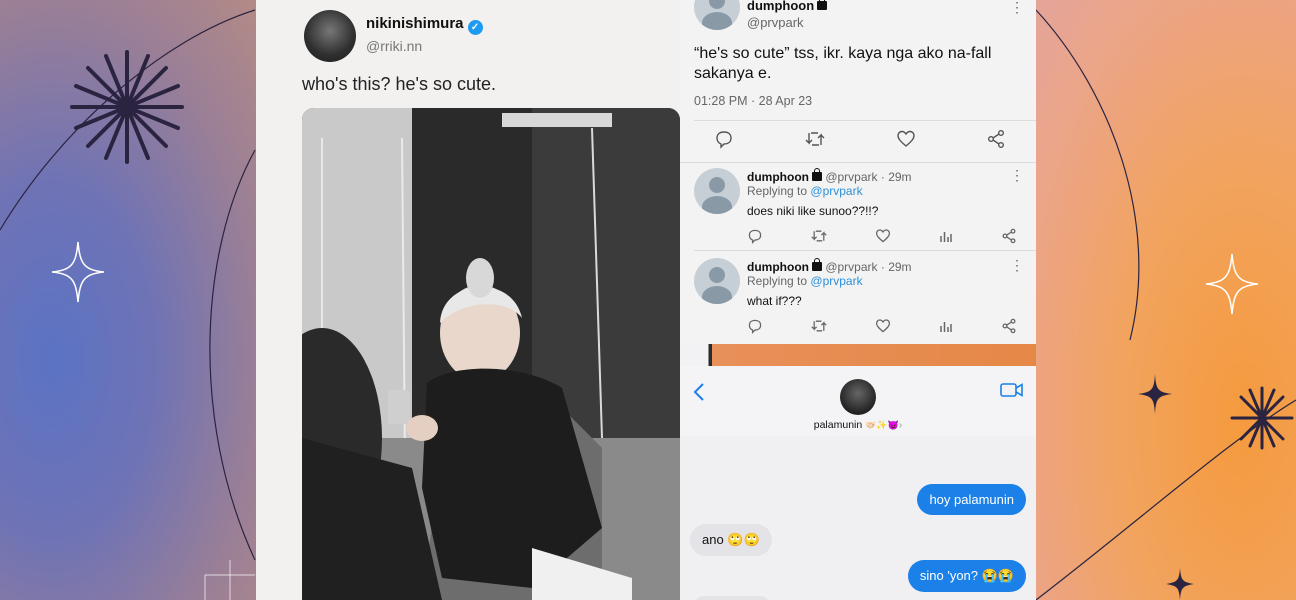 The height and width of the screenshot is (600, 1296). I want to click on message-bubble-sent: sino 'yon? 😭😭, so click(966, 576).